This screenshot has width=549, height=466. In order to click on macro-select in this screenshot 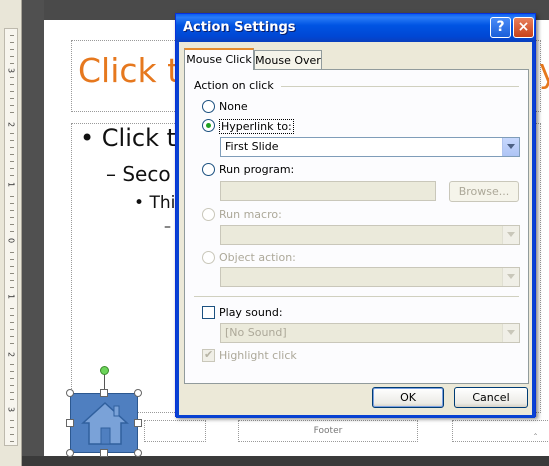, I will do `click(370, 235)`.